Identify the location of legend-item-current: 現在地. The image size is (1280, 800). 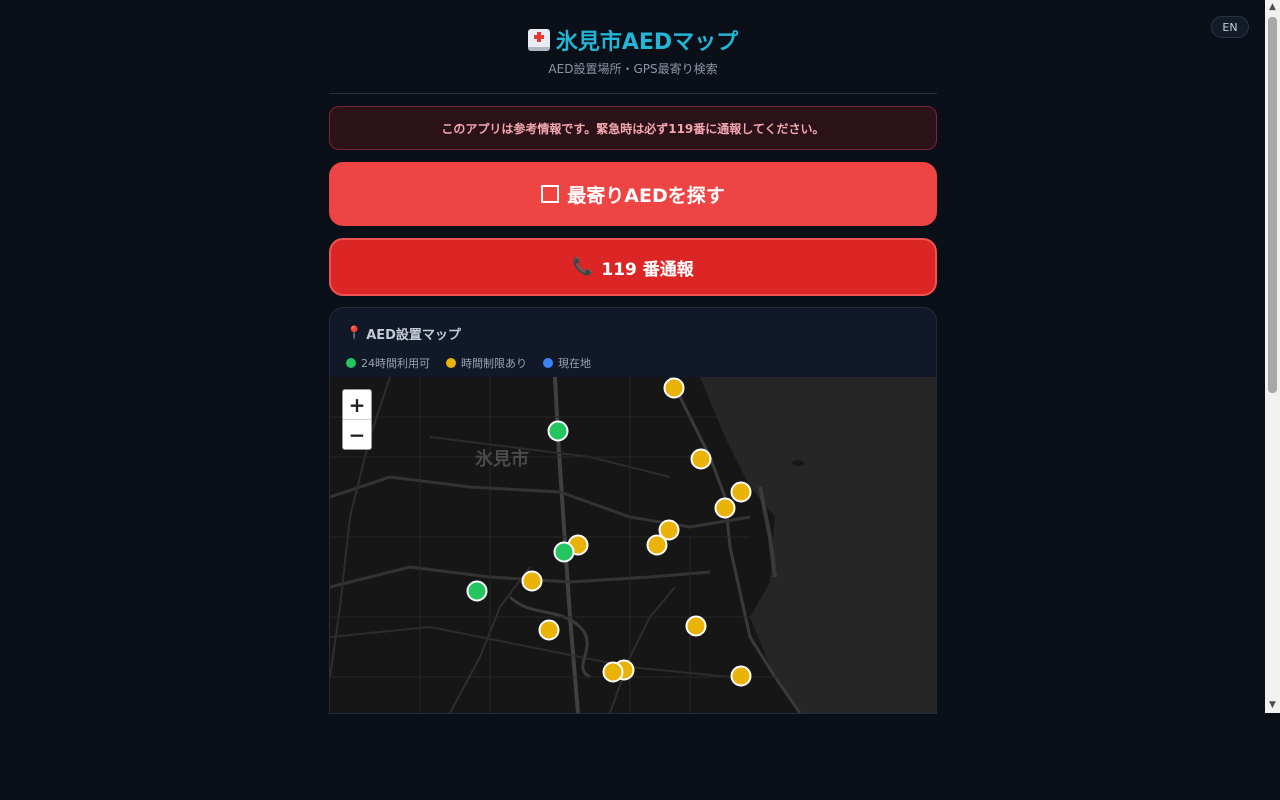
(567, 363).